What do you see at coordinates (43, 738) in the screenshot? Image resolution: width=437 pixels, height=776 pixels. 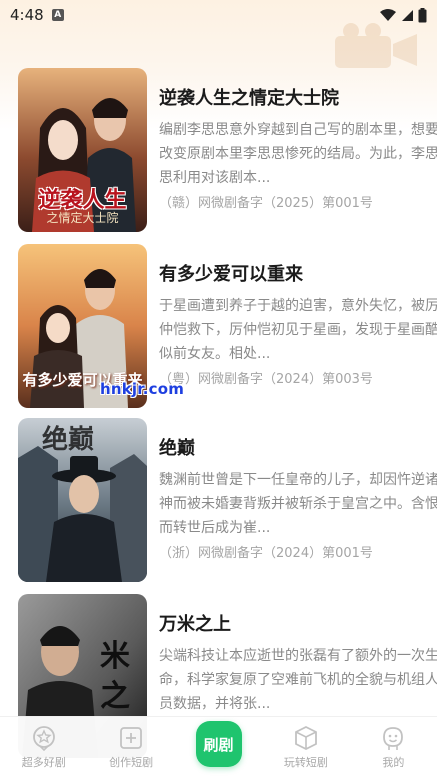 I see `star-badge-icon` at bounding box center [43, 738].